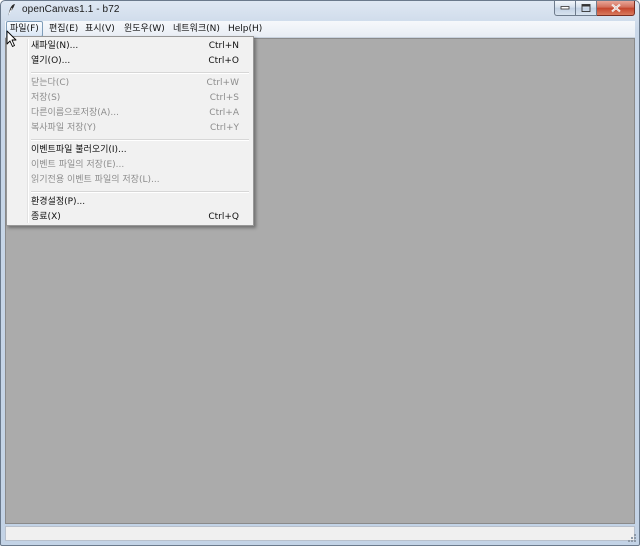  I want to click on title-bar: openCanvas1.1 - b72, so click(320, 11).